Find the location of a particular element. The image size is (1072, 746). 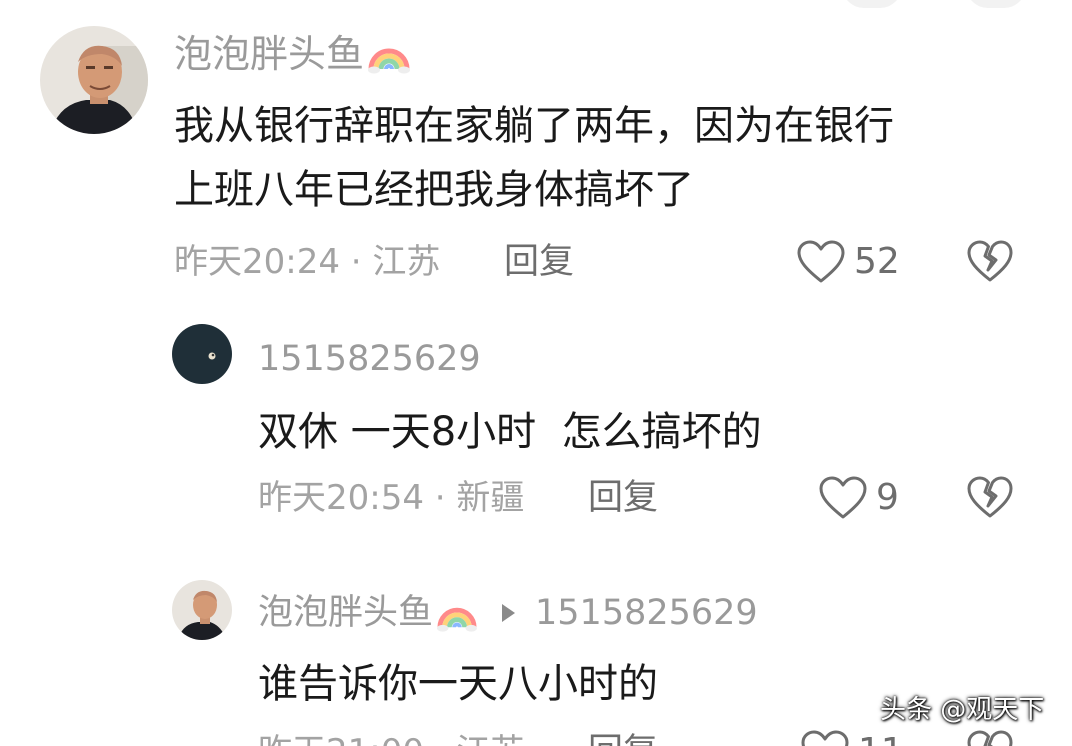

comment-username: 泡泡胖头鱼 1515825629 is located at coordinates (508, 613).